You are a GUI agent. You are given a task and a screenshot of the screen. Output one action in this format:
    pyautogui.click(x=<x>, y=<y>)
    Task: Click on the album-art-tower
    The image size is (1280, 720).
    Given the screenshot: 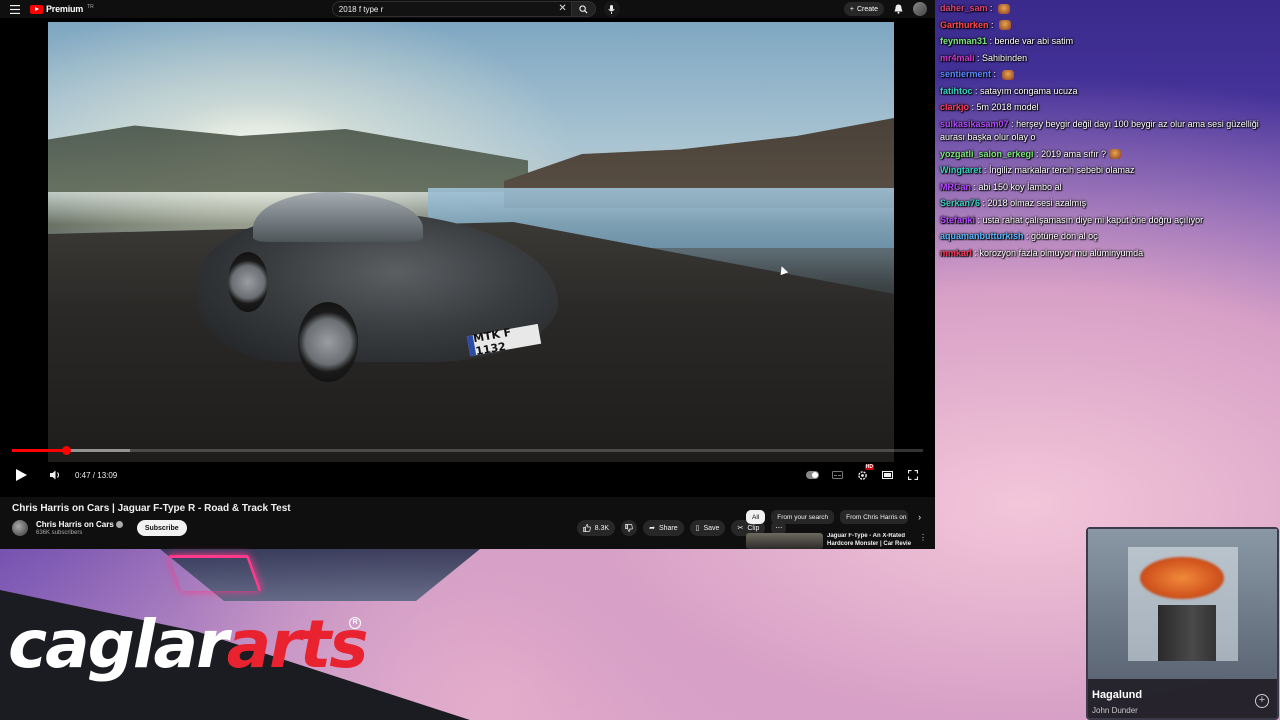 What is the action you would take?
    pyautogui.click(x=1187, y=633)
    